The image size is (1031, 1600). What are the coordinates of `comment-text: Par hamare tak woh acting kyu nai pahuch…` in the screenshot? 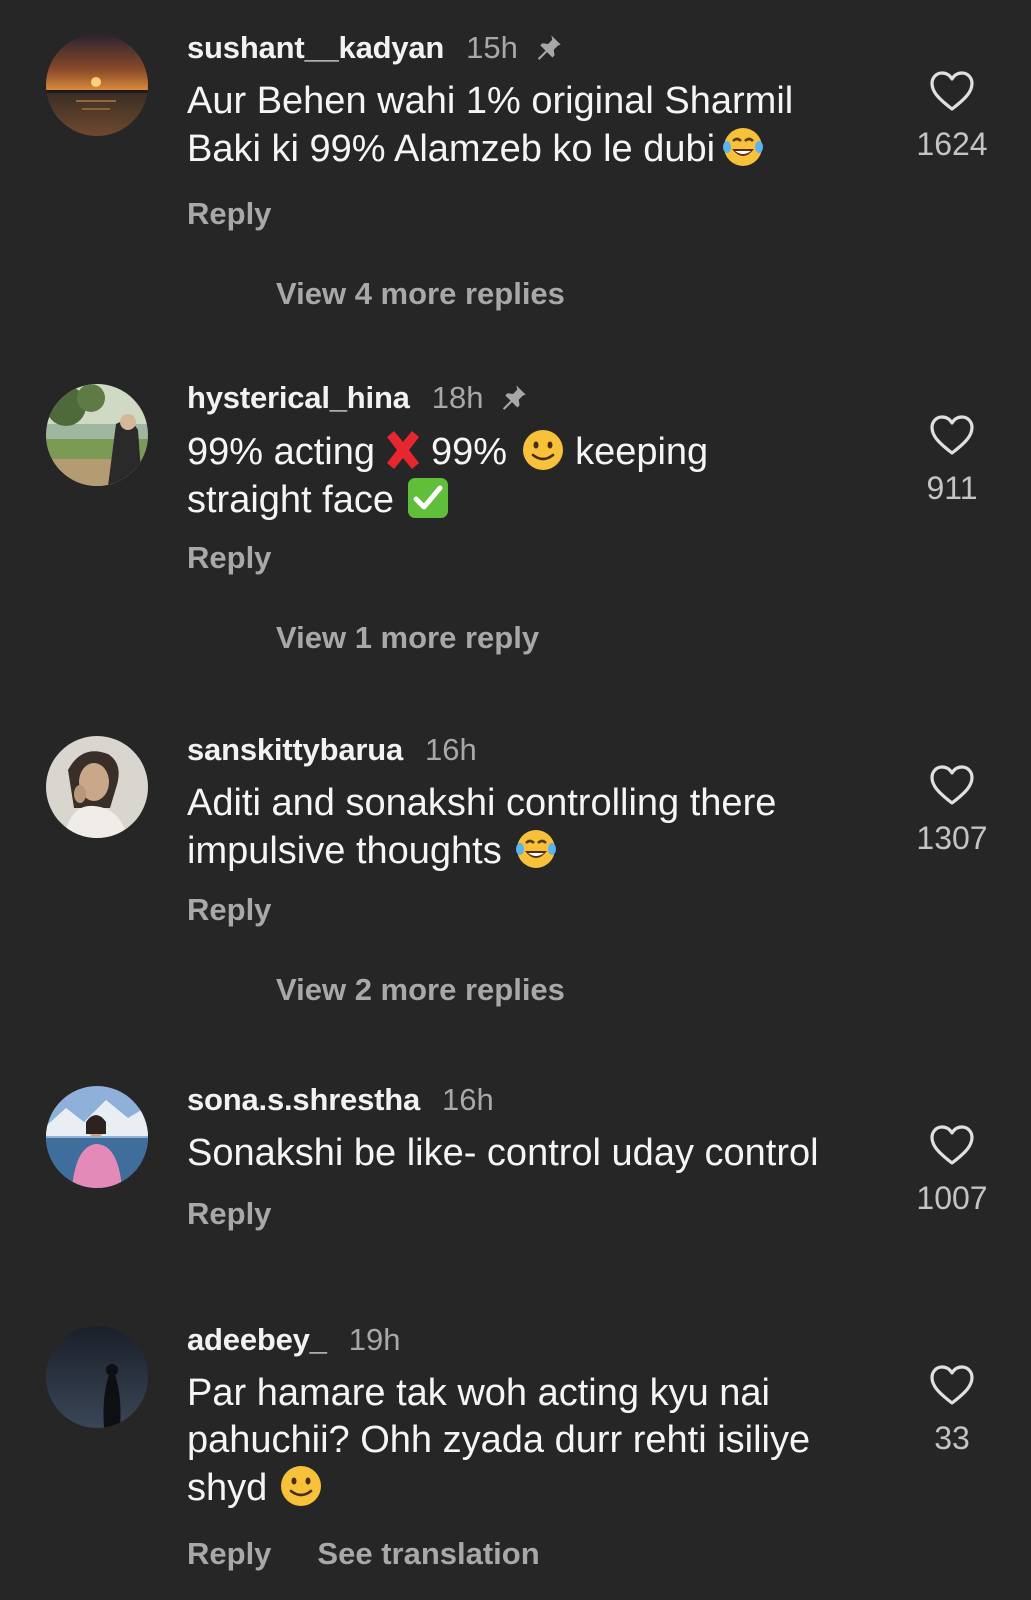 It's located at (527, 1441).